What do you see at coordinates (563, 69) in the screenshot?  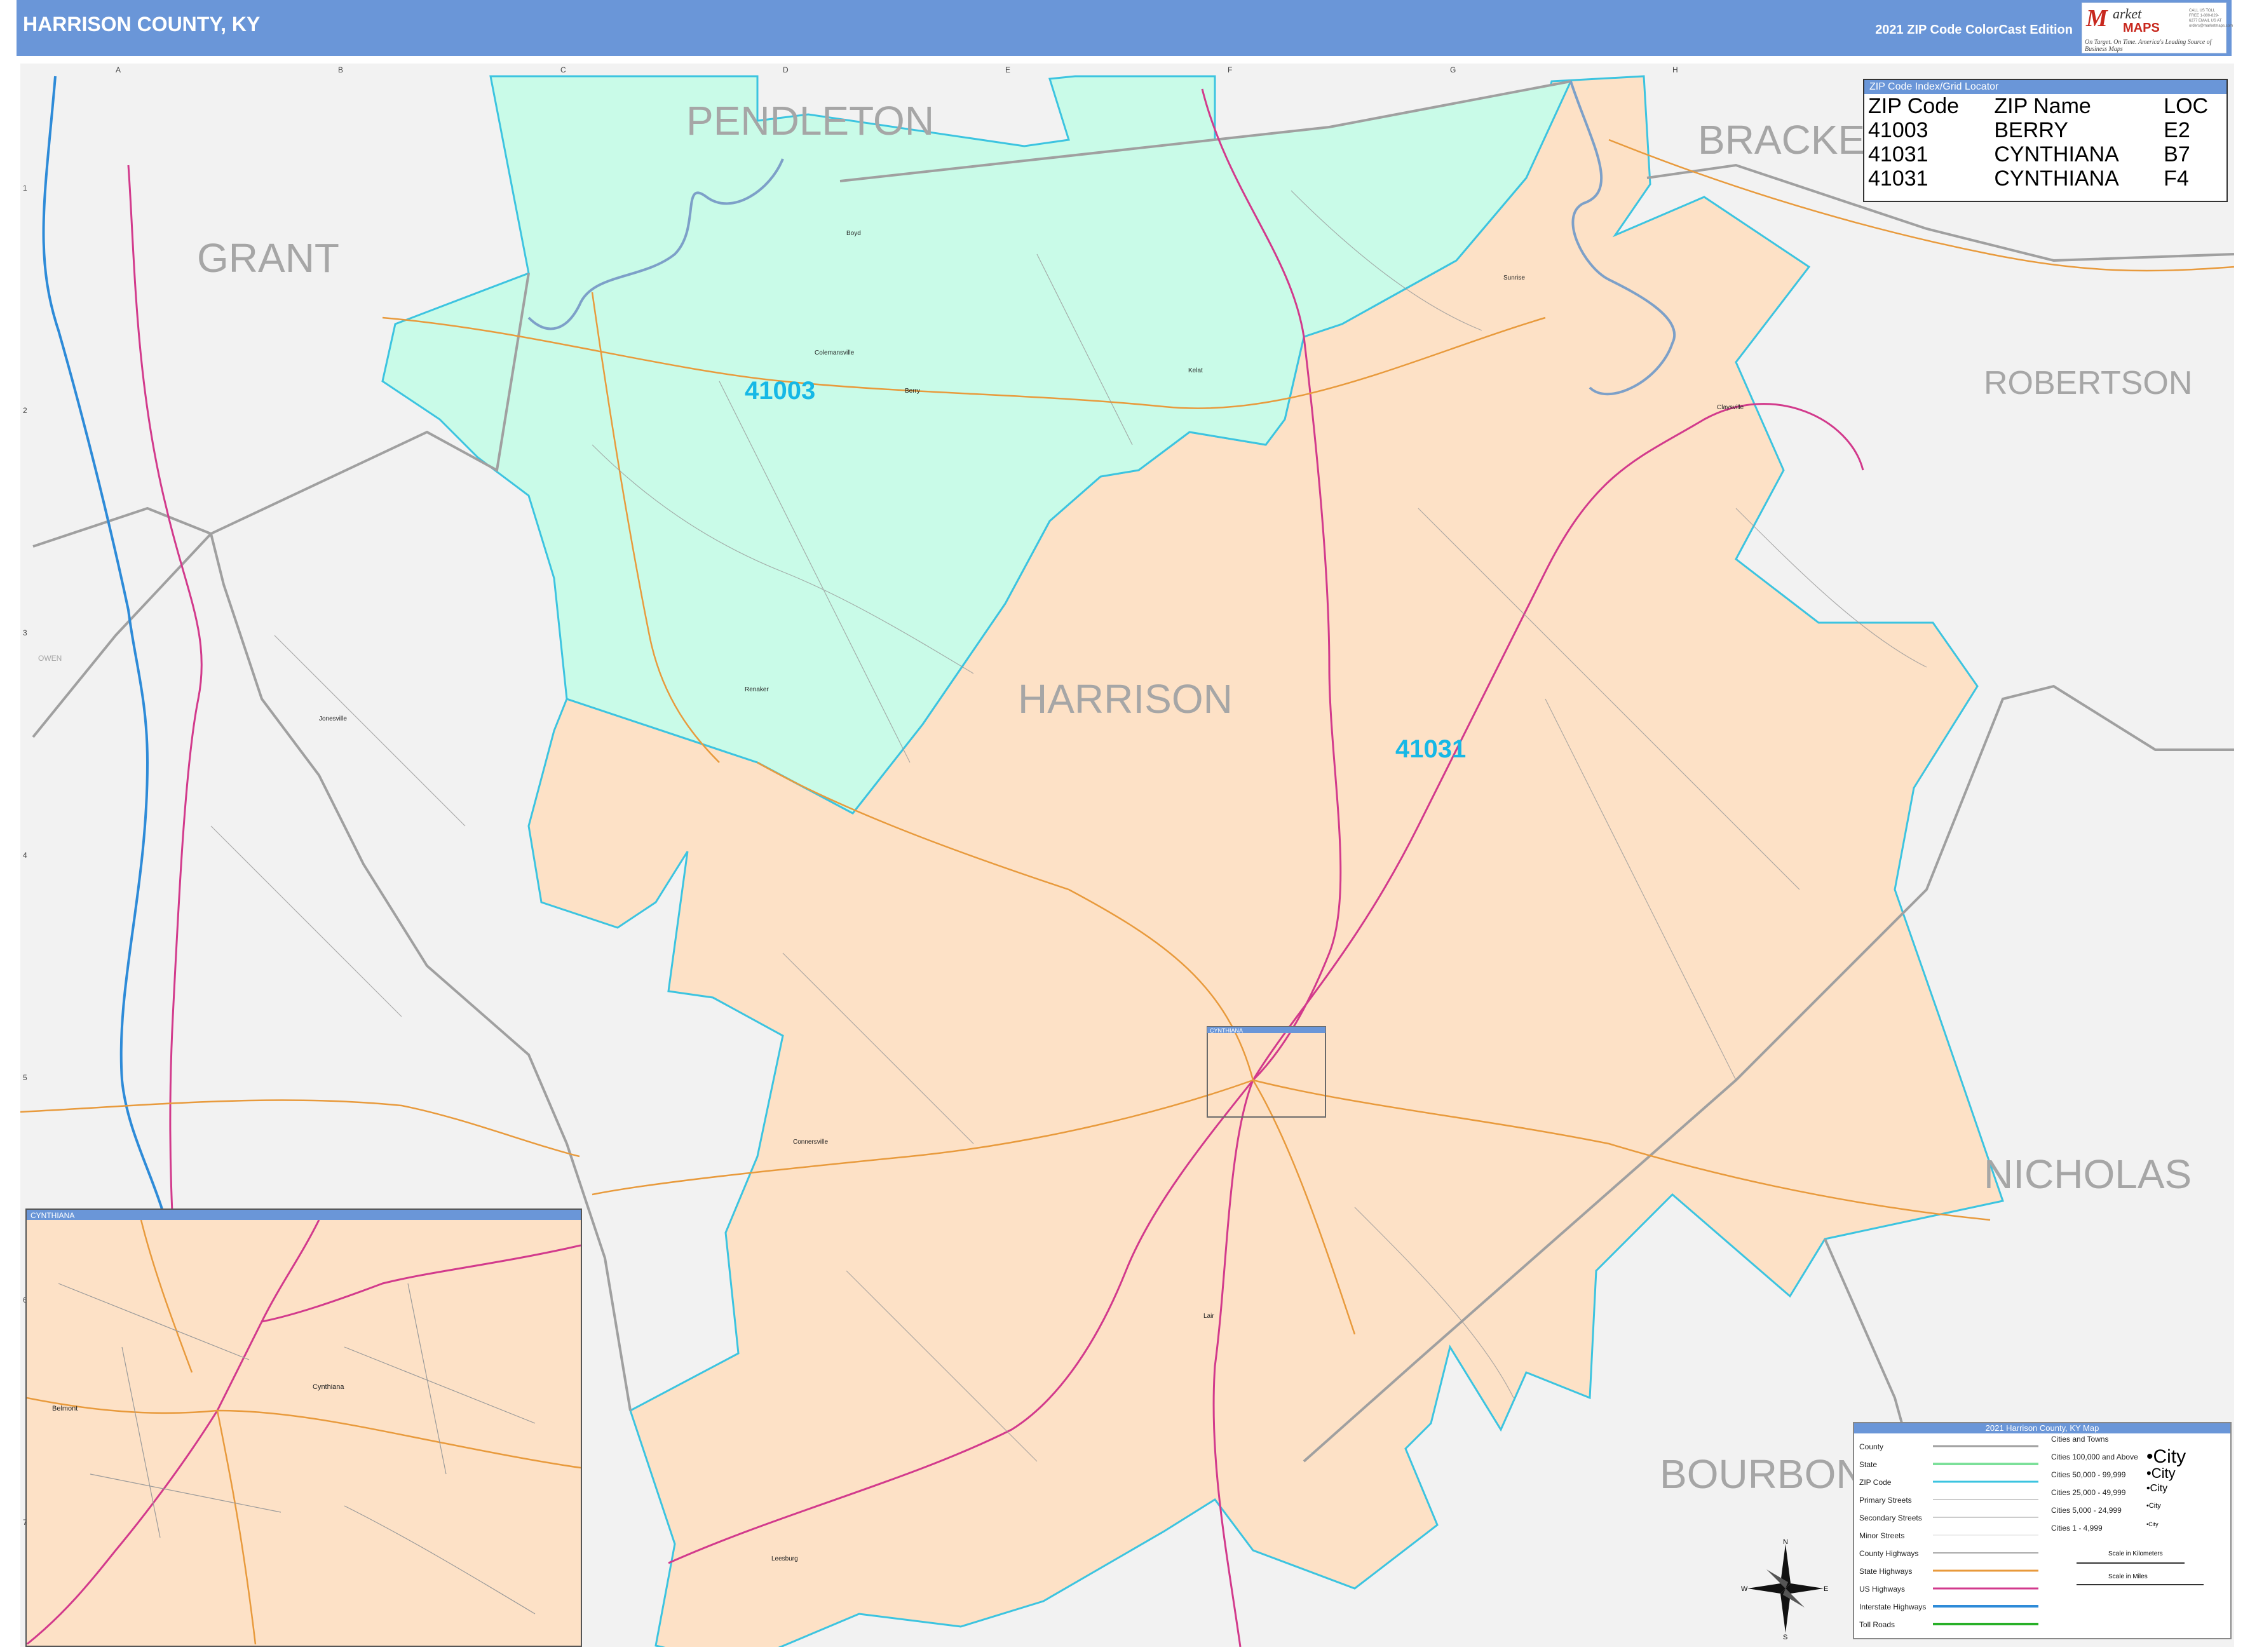 I see `grid-col-c: C` at bounding box center [563, 69].